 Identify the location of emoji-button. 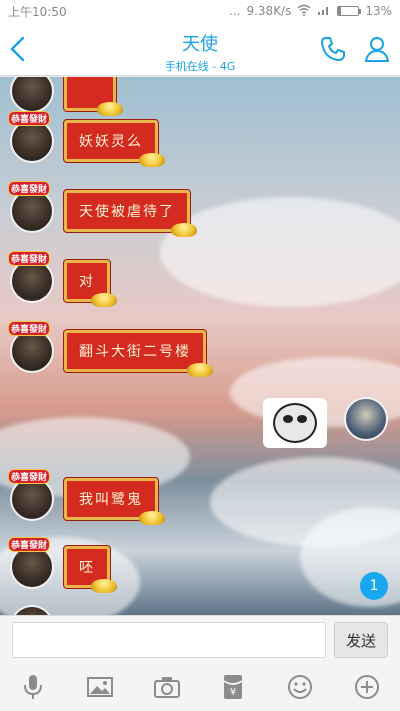
(300, 687).